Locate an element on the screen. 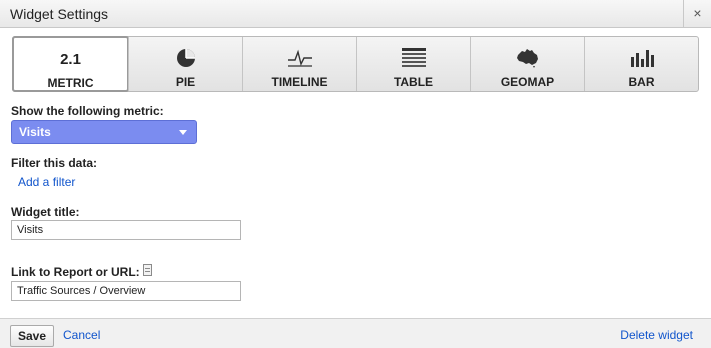 The width and height of the screenshot is (711, 348). tab-metric: 2.1 METRIC is located at coordinates (70, 64).